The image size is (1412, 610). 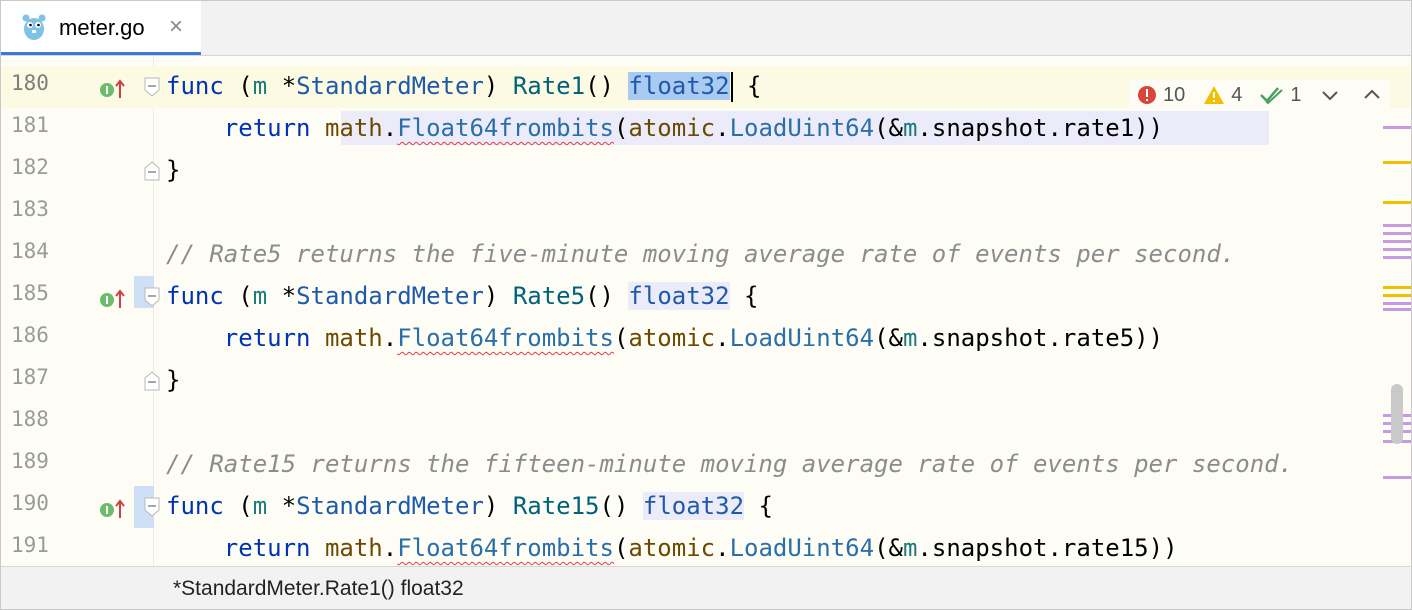 What do you see at coordinates (1214, 95) in the screenshot?
I see `warning-icon` at bounding box center [1214, 95].